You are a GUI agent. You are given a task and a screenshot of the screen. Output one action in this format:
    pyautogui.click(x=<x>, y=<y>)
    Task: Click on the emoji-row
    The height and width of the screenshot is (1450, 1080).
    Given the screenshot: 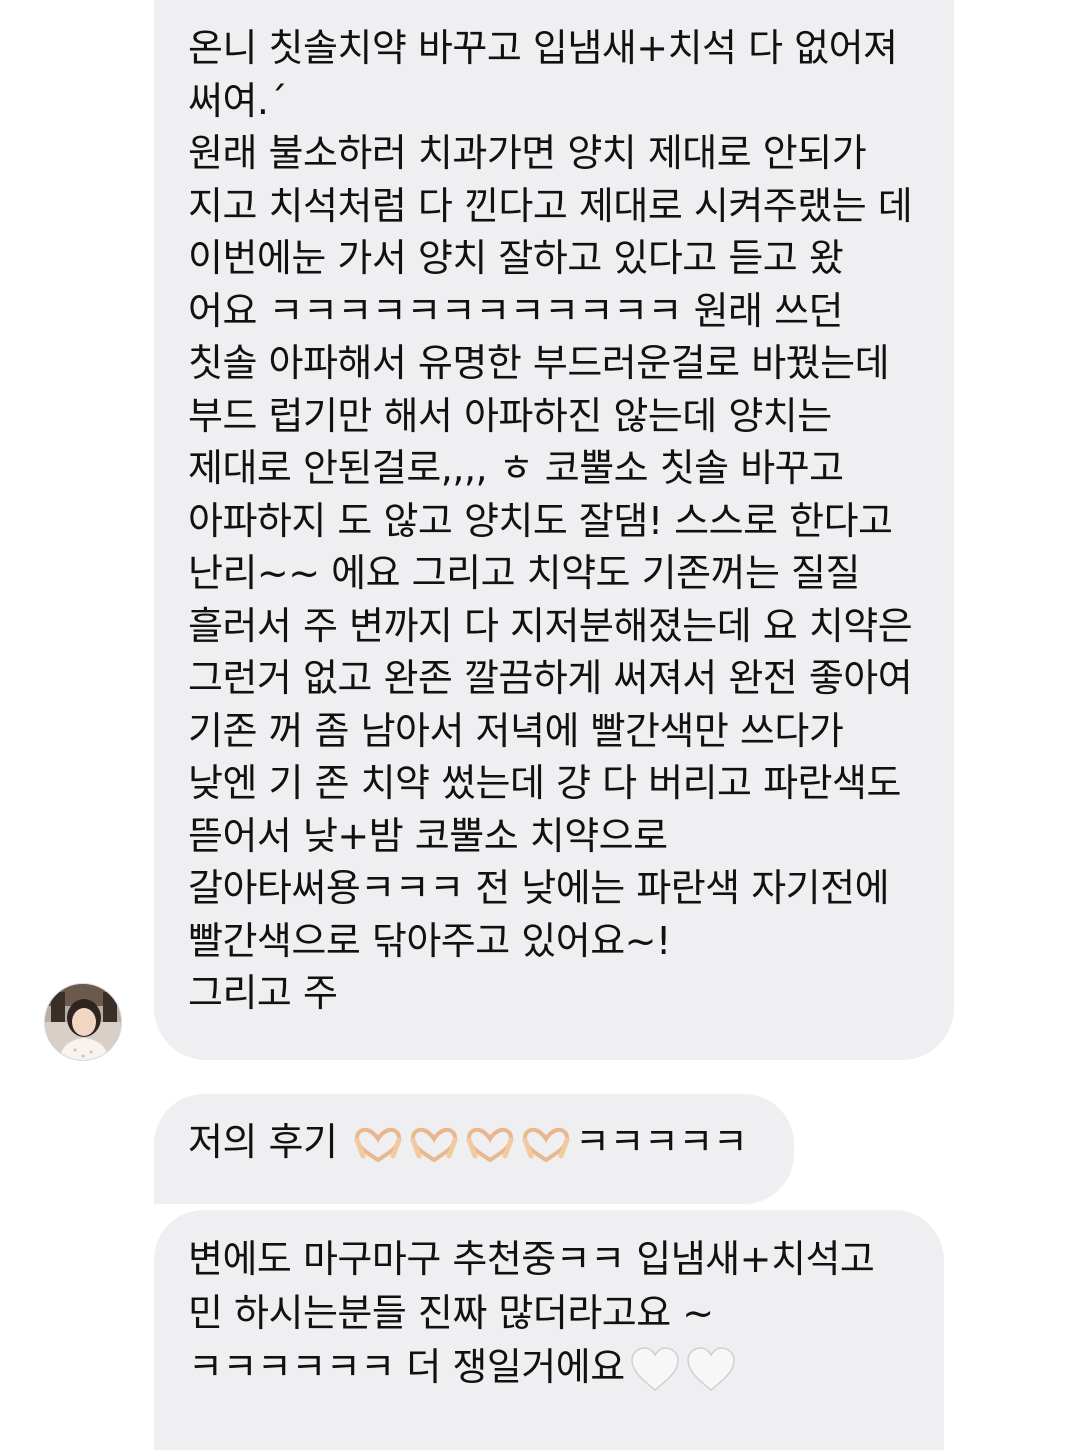 What is the action you would take?
    pyautogui.click(x=462, y=1145)
    